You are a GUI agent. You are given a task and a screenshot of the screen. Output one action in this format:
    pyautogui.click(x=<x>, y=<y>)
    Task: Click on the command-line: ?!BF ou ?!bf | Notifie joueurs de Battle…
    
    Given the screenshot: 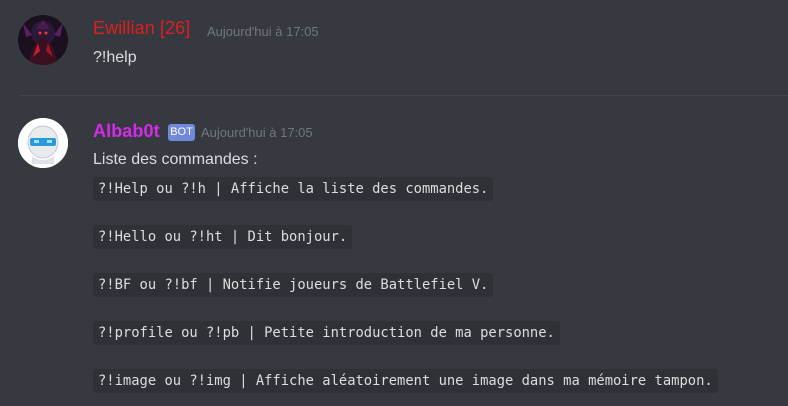 What is the action you would take?
    pyautogui.click(x=293, y=285)
    